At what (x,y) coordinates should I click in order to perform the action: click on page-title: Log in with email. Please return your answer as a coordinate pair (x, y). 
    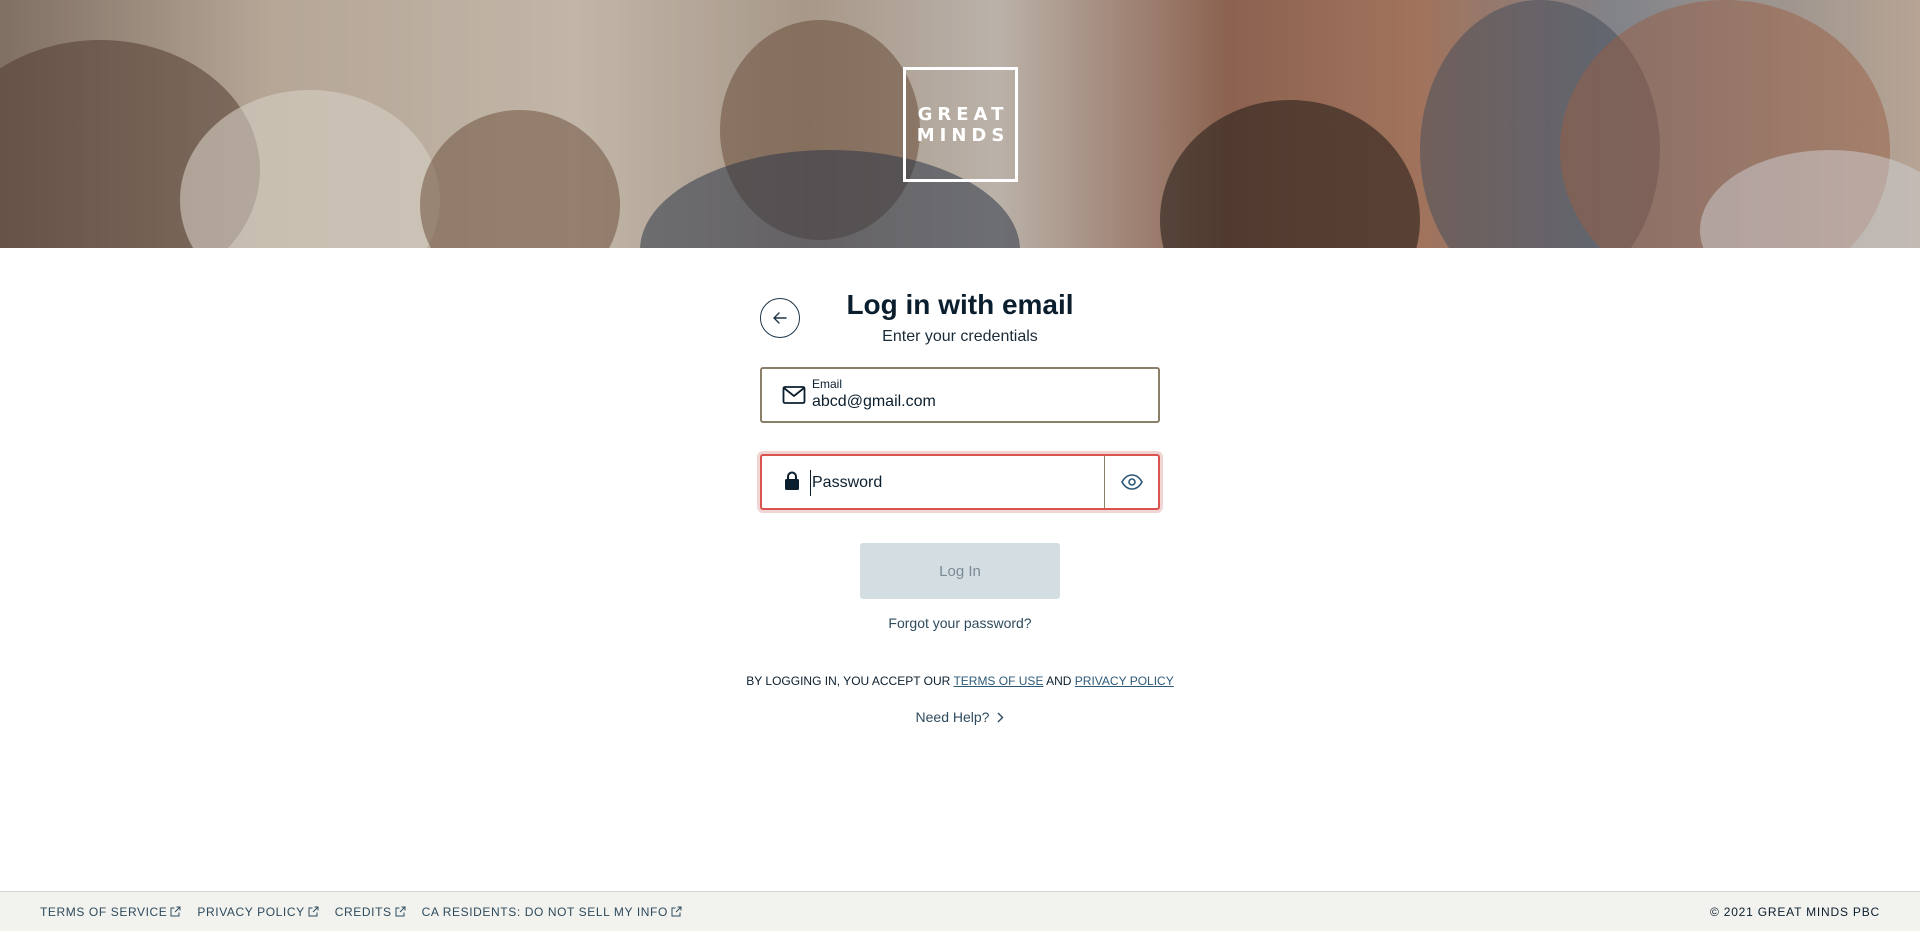
    Looking at the image, I should click on (960, 304).